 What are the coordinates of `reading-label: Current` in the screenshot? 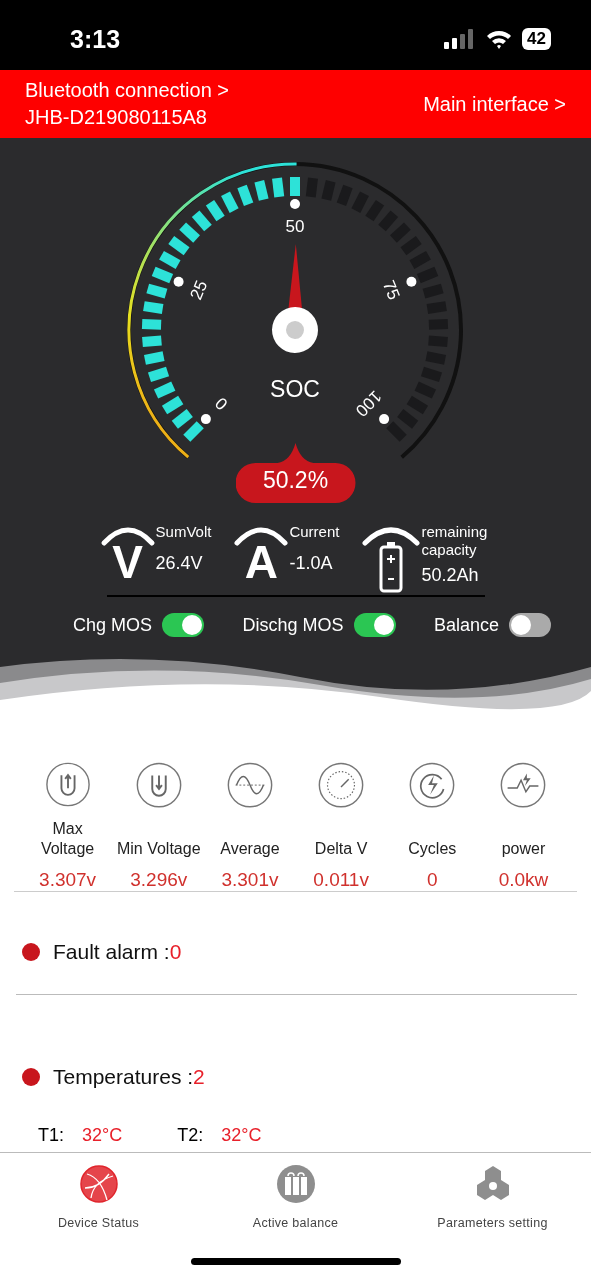 It's located at (314, 532).